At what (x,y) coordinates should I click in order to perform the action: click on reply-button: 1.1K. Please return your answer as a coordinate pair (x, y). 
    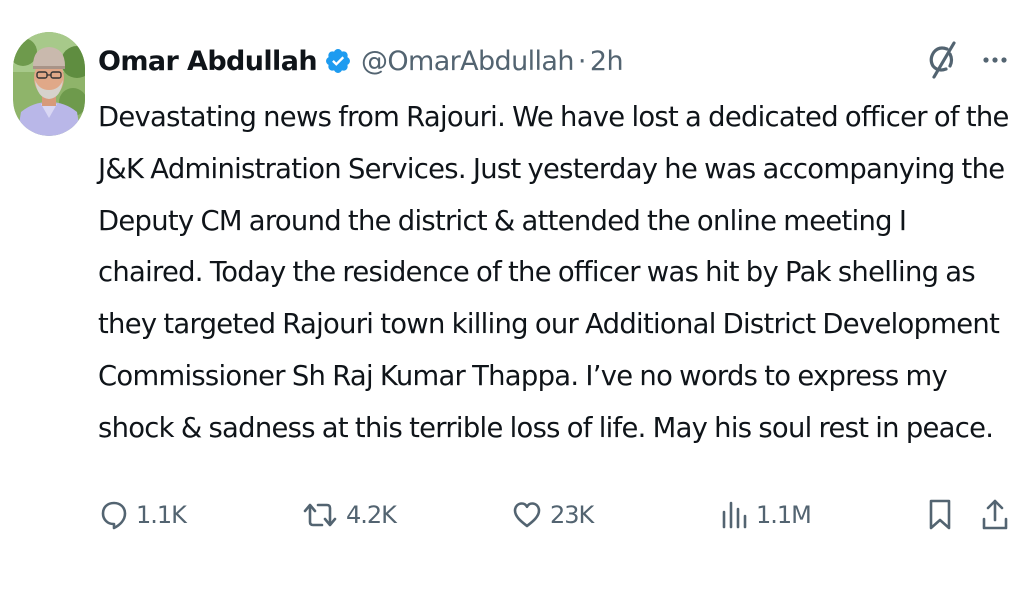
    Looking at the image, I should click on (143, 515).